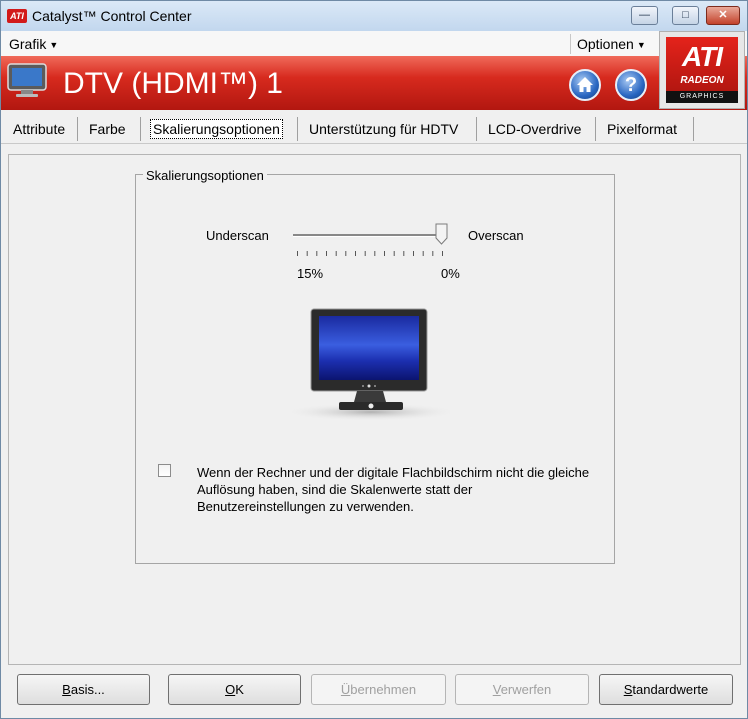 The height and width of the screenshot is (719, 748). What do you see at coordinates (216, 129) in the screenshot?
I see `tab-label: Skalierungsoptionen` at bounding box center [216, 129].